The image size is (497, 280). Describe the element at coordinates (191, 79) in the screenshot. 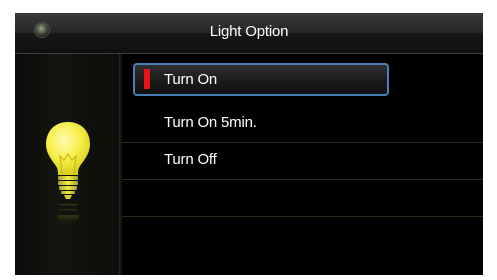

I see `menu-item-label: Turn On` at that location.